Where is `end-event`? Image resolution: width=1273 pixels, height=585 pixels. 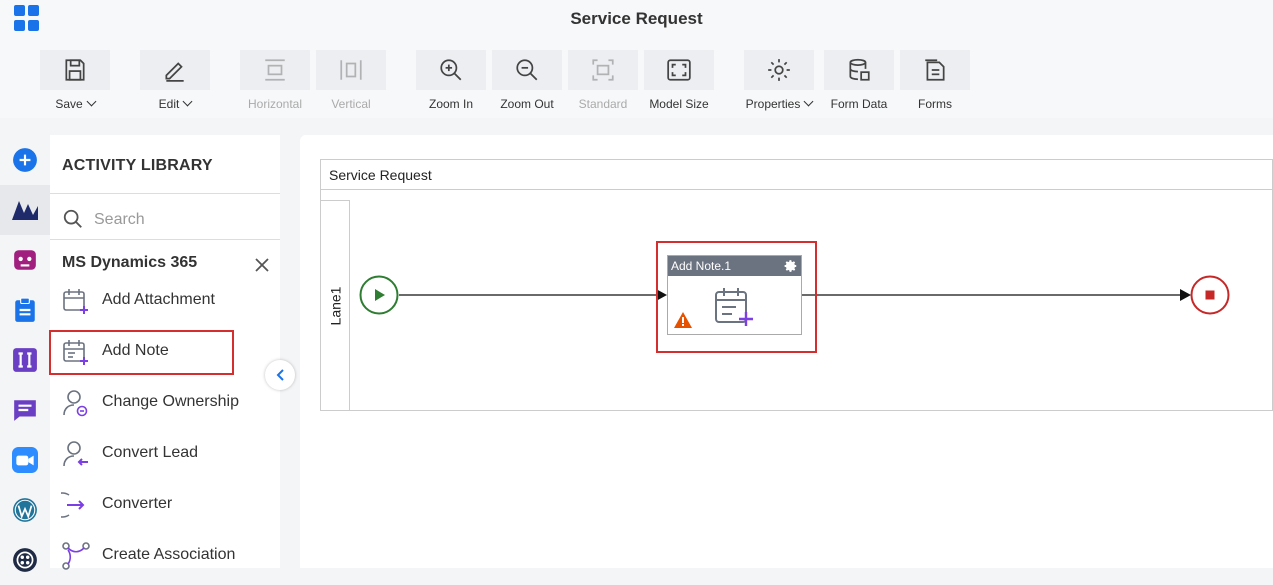
end-event is located at coordinates (1210, 295).